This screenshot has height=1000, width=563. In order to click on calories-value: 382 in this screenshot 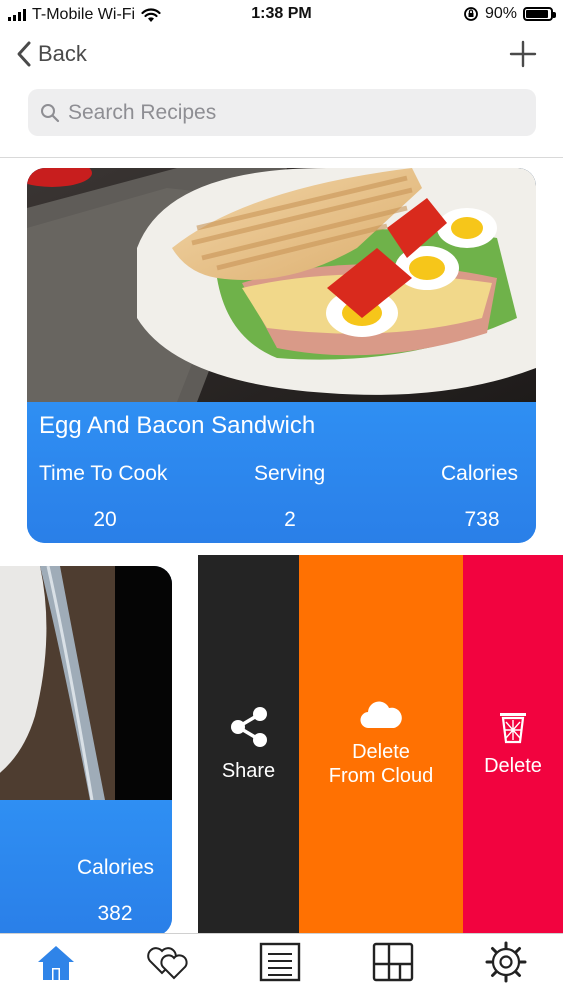, I will do `click(115, 913)`.